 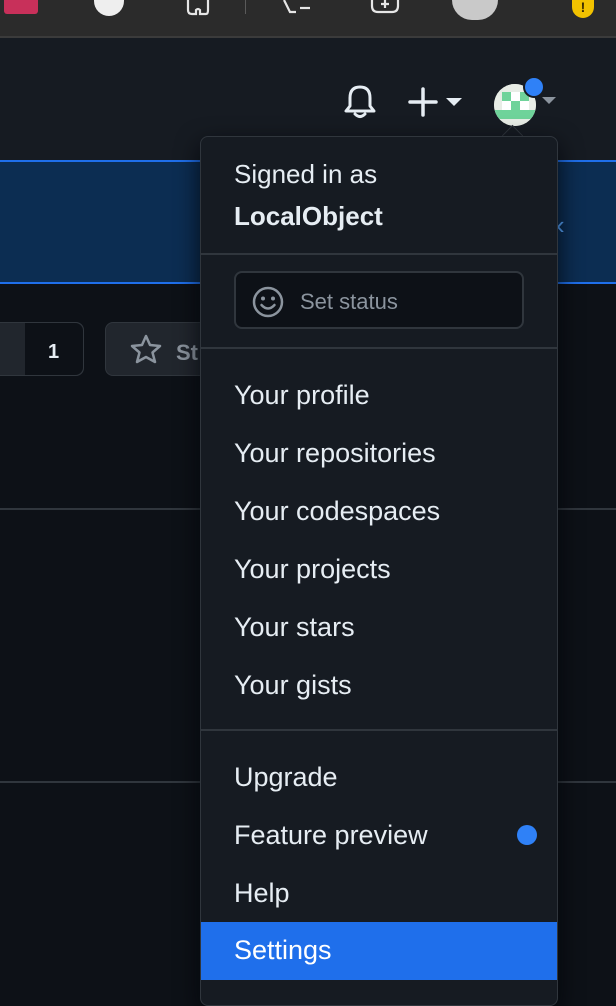 What do you see at coordinates (379, 951) in the screenshot?
I see `menu-item-settings: Settings` at bounding box center [379, 951].